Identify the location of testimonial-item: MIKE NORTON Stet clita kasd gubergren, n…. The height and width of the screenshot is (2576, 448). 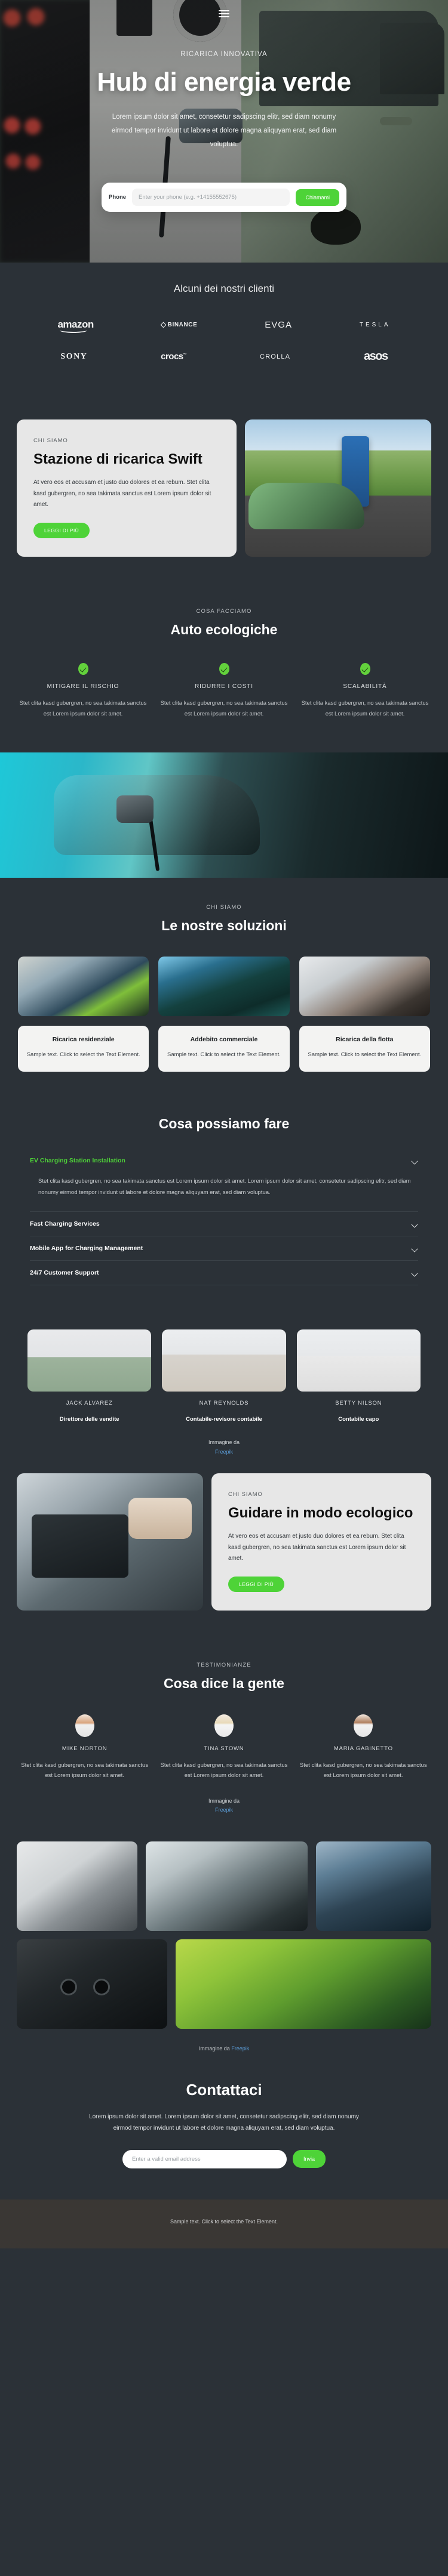
(84, 1748).